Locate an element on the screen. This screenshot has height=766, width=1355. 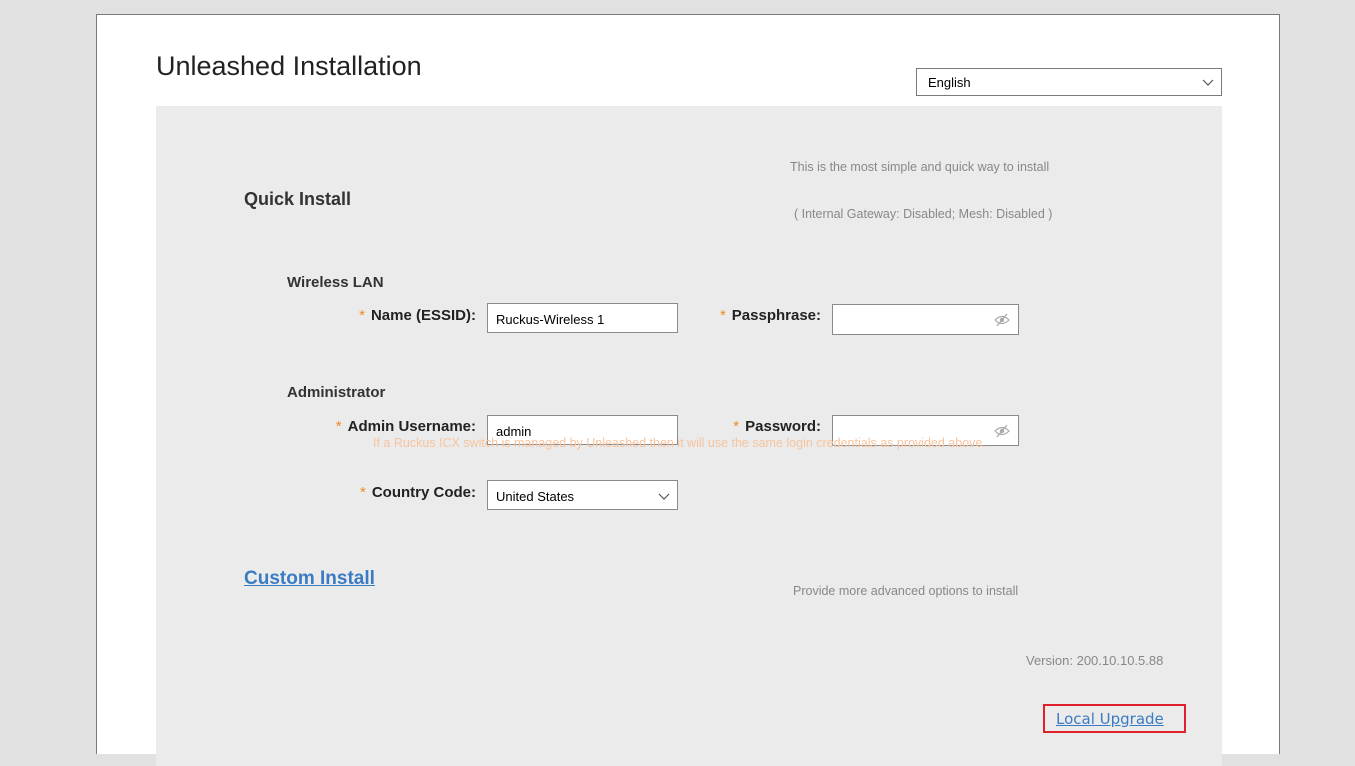
local-upgrade-highlight: Local Upgrade is located at coordinates (1114, 718).